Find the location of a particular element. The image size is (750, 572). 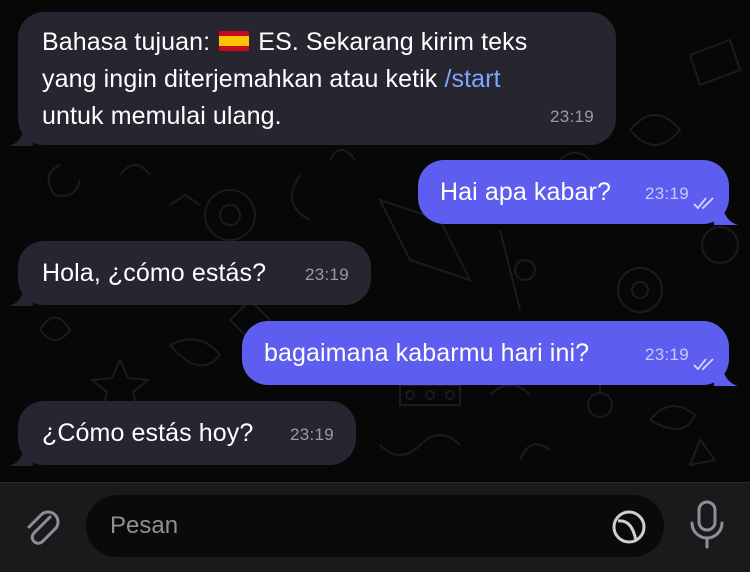

message-outgoing: bagaimana kabarmu hari ini? 23:19 is located at coordinates (490, 353).